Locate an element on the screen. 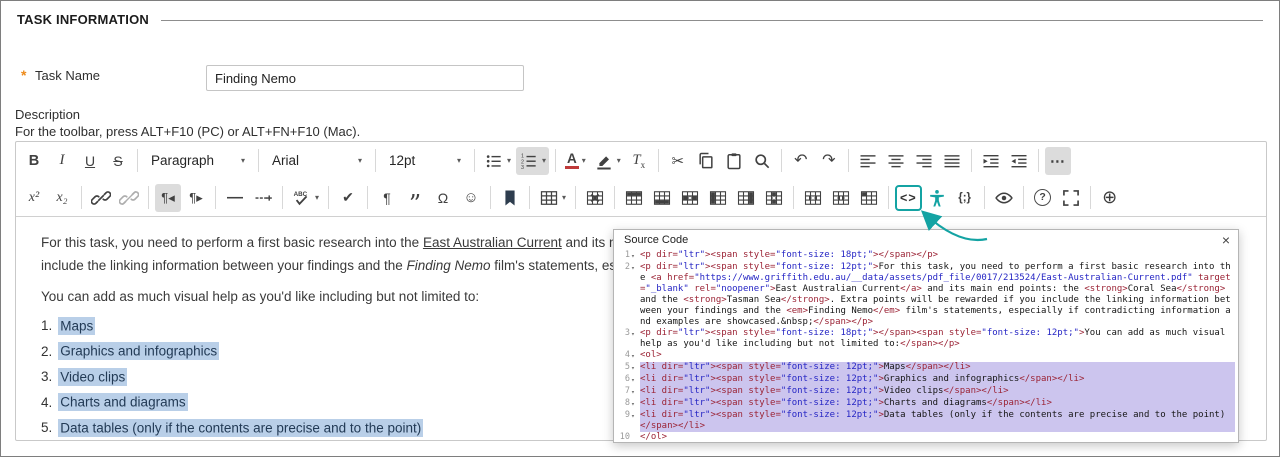  delete-row-button is located at coordinates (690, 198).